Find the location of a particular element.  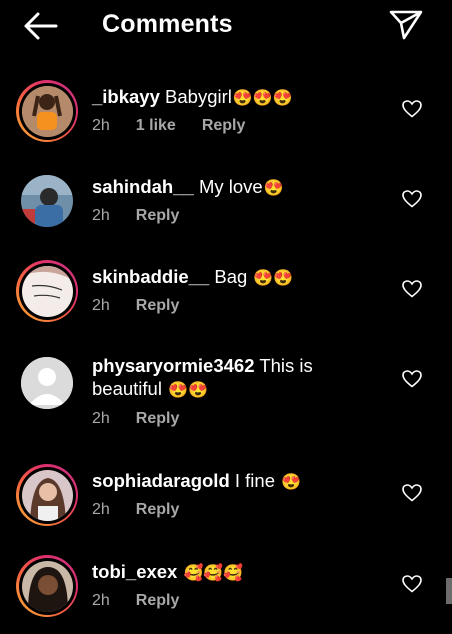

comment-text: sophiadaragold I fine 😍 is located at coordinates (237, 481).